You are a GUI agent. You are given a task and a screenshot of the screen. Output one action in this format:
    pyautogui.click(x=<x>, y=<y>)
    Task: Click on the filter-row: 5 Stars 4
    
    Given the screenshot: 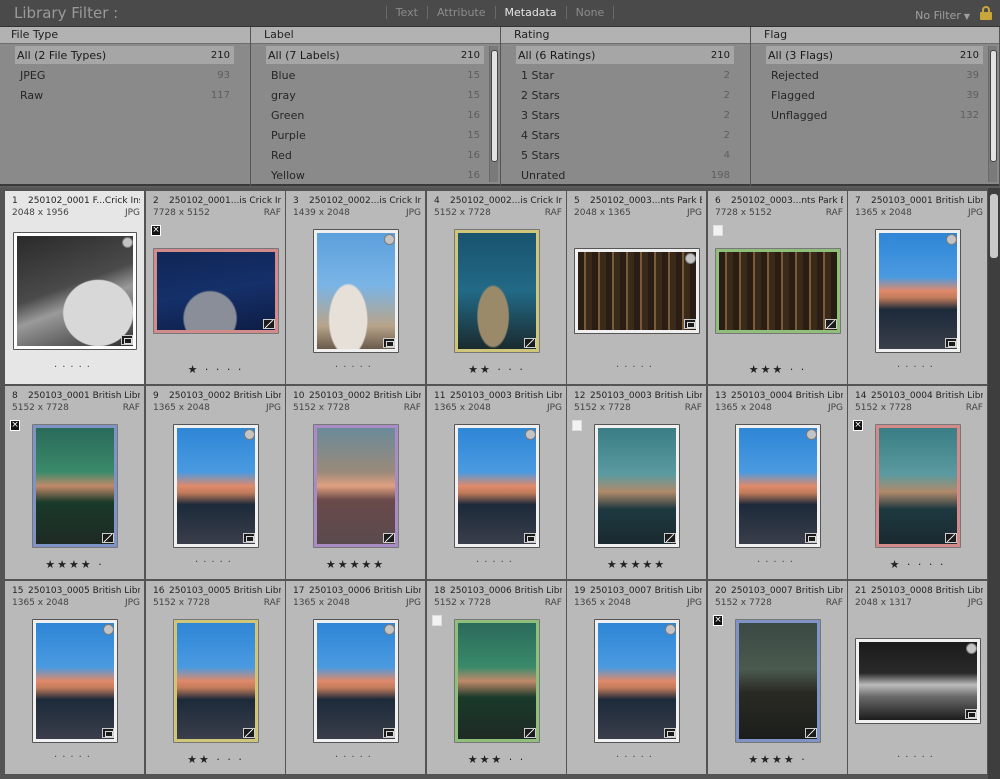 What is the action you would take?
    pyautogui.click(x=618, y=156)
    